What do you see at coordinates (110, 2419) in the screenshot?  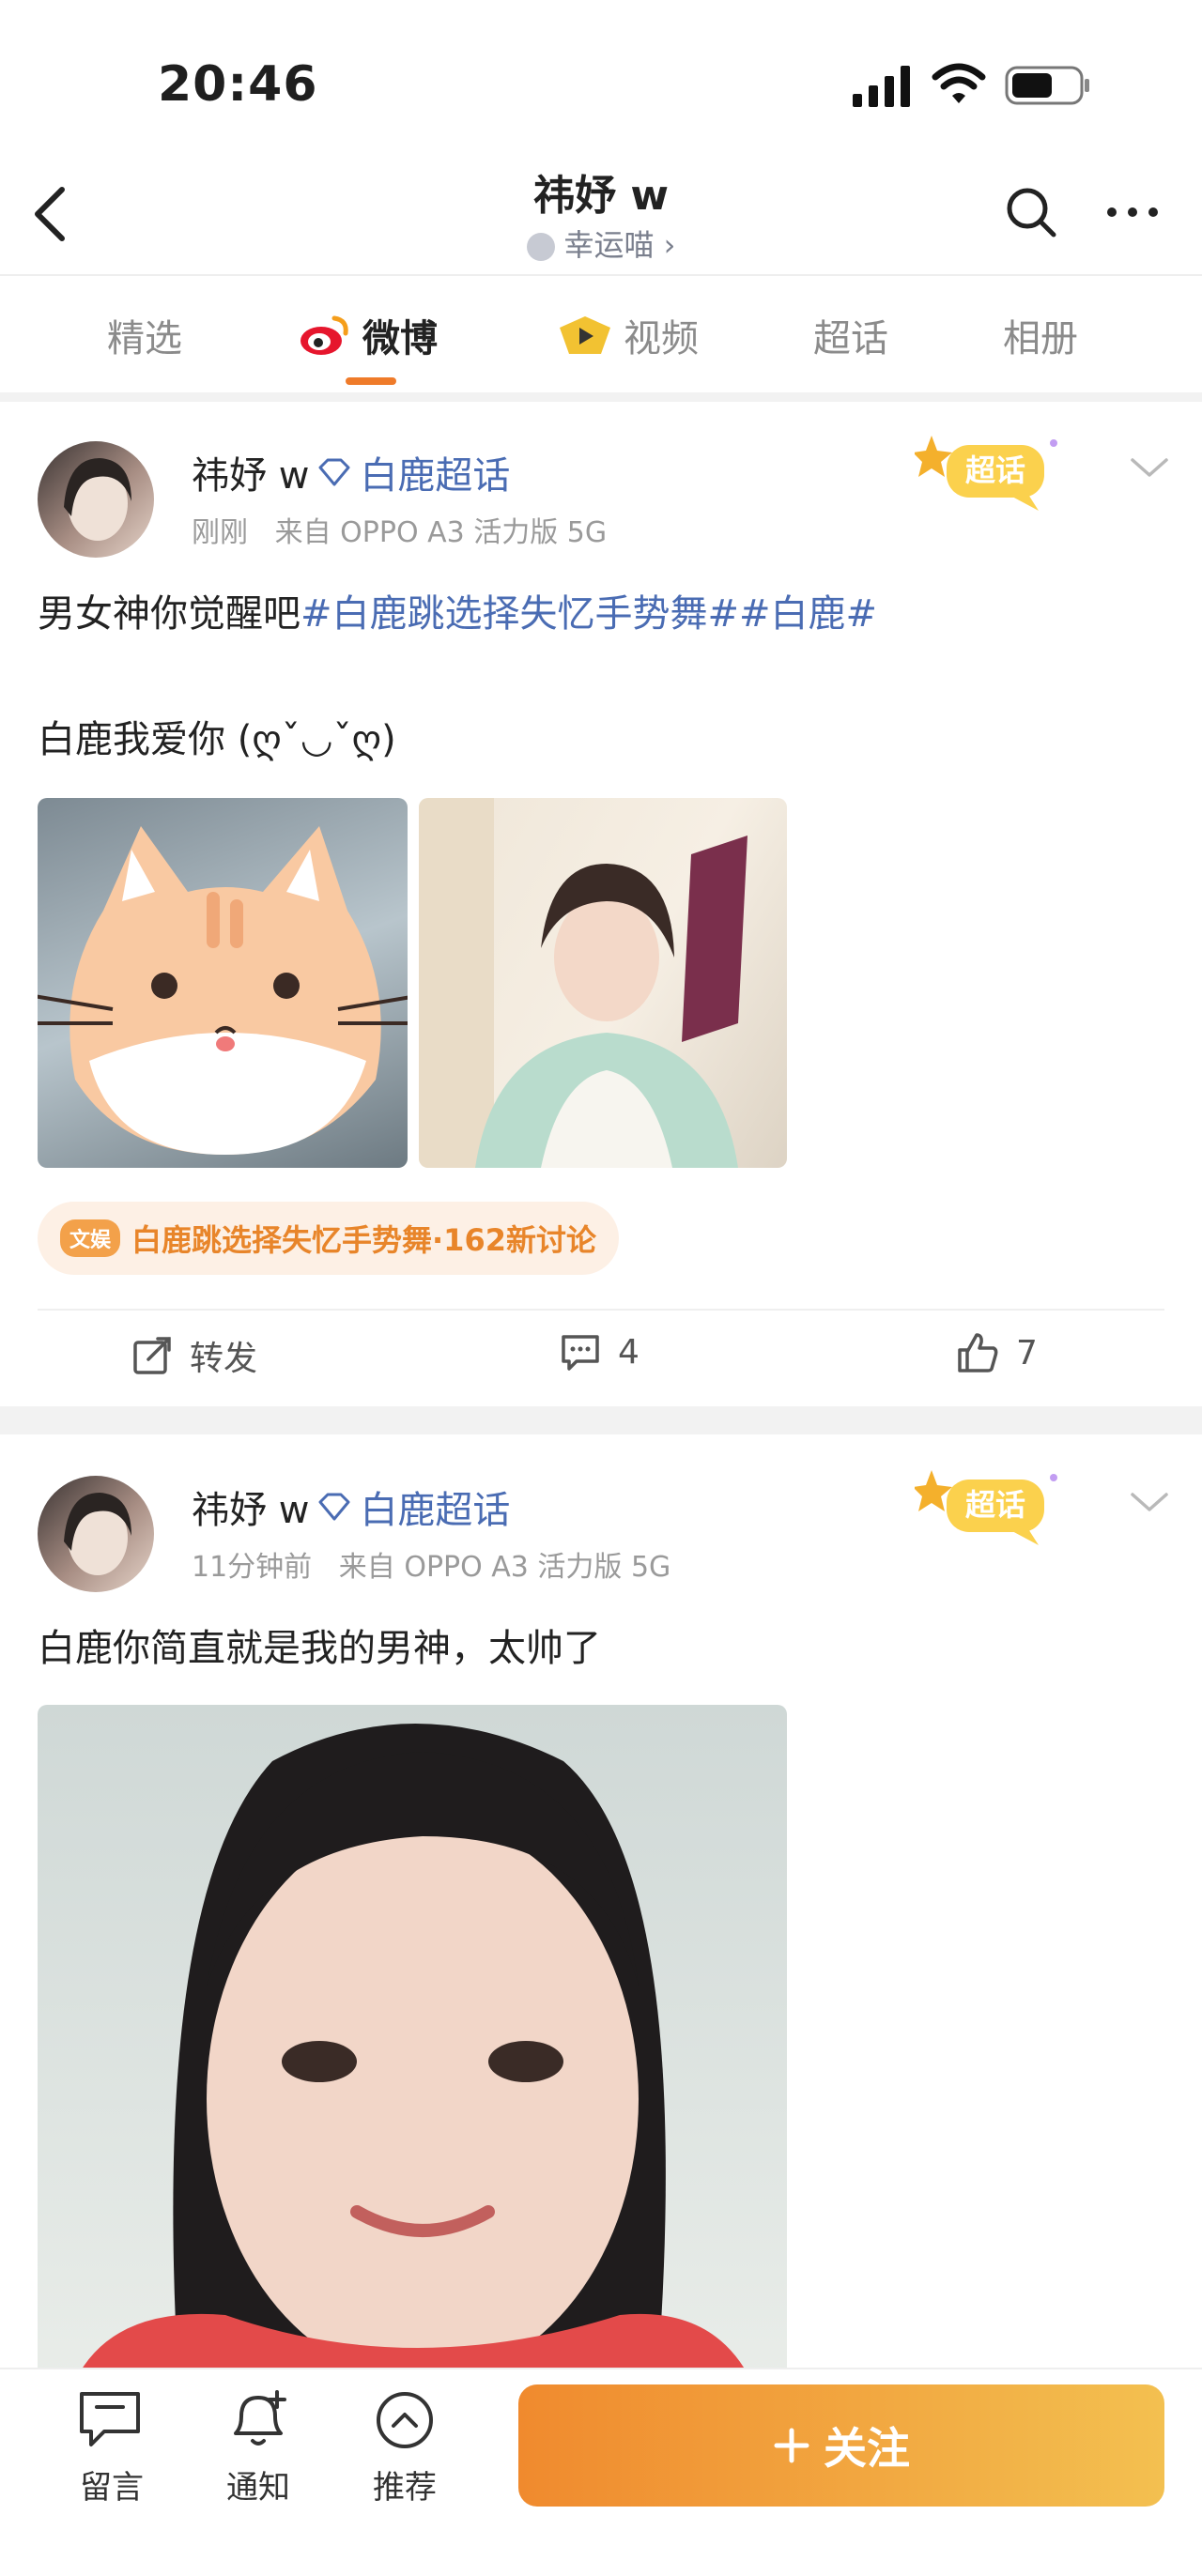 I see `message-icon` at bounding box center [110, 2419].